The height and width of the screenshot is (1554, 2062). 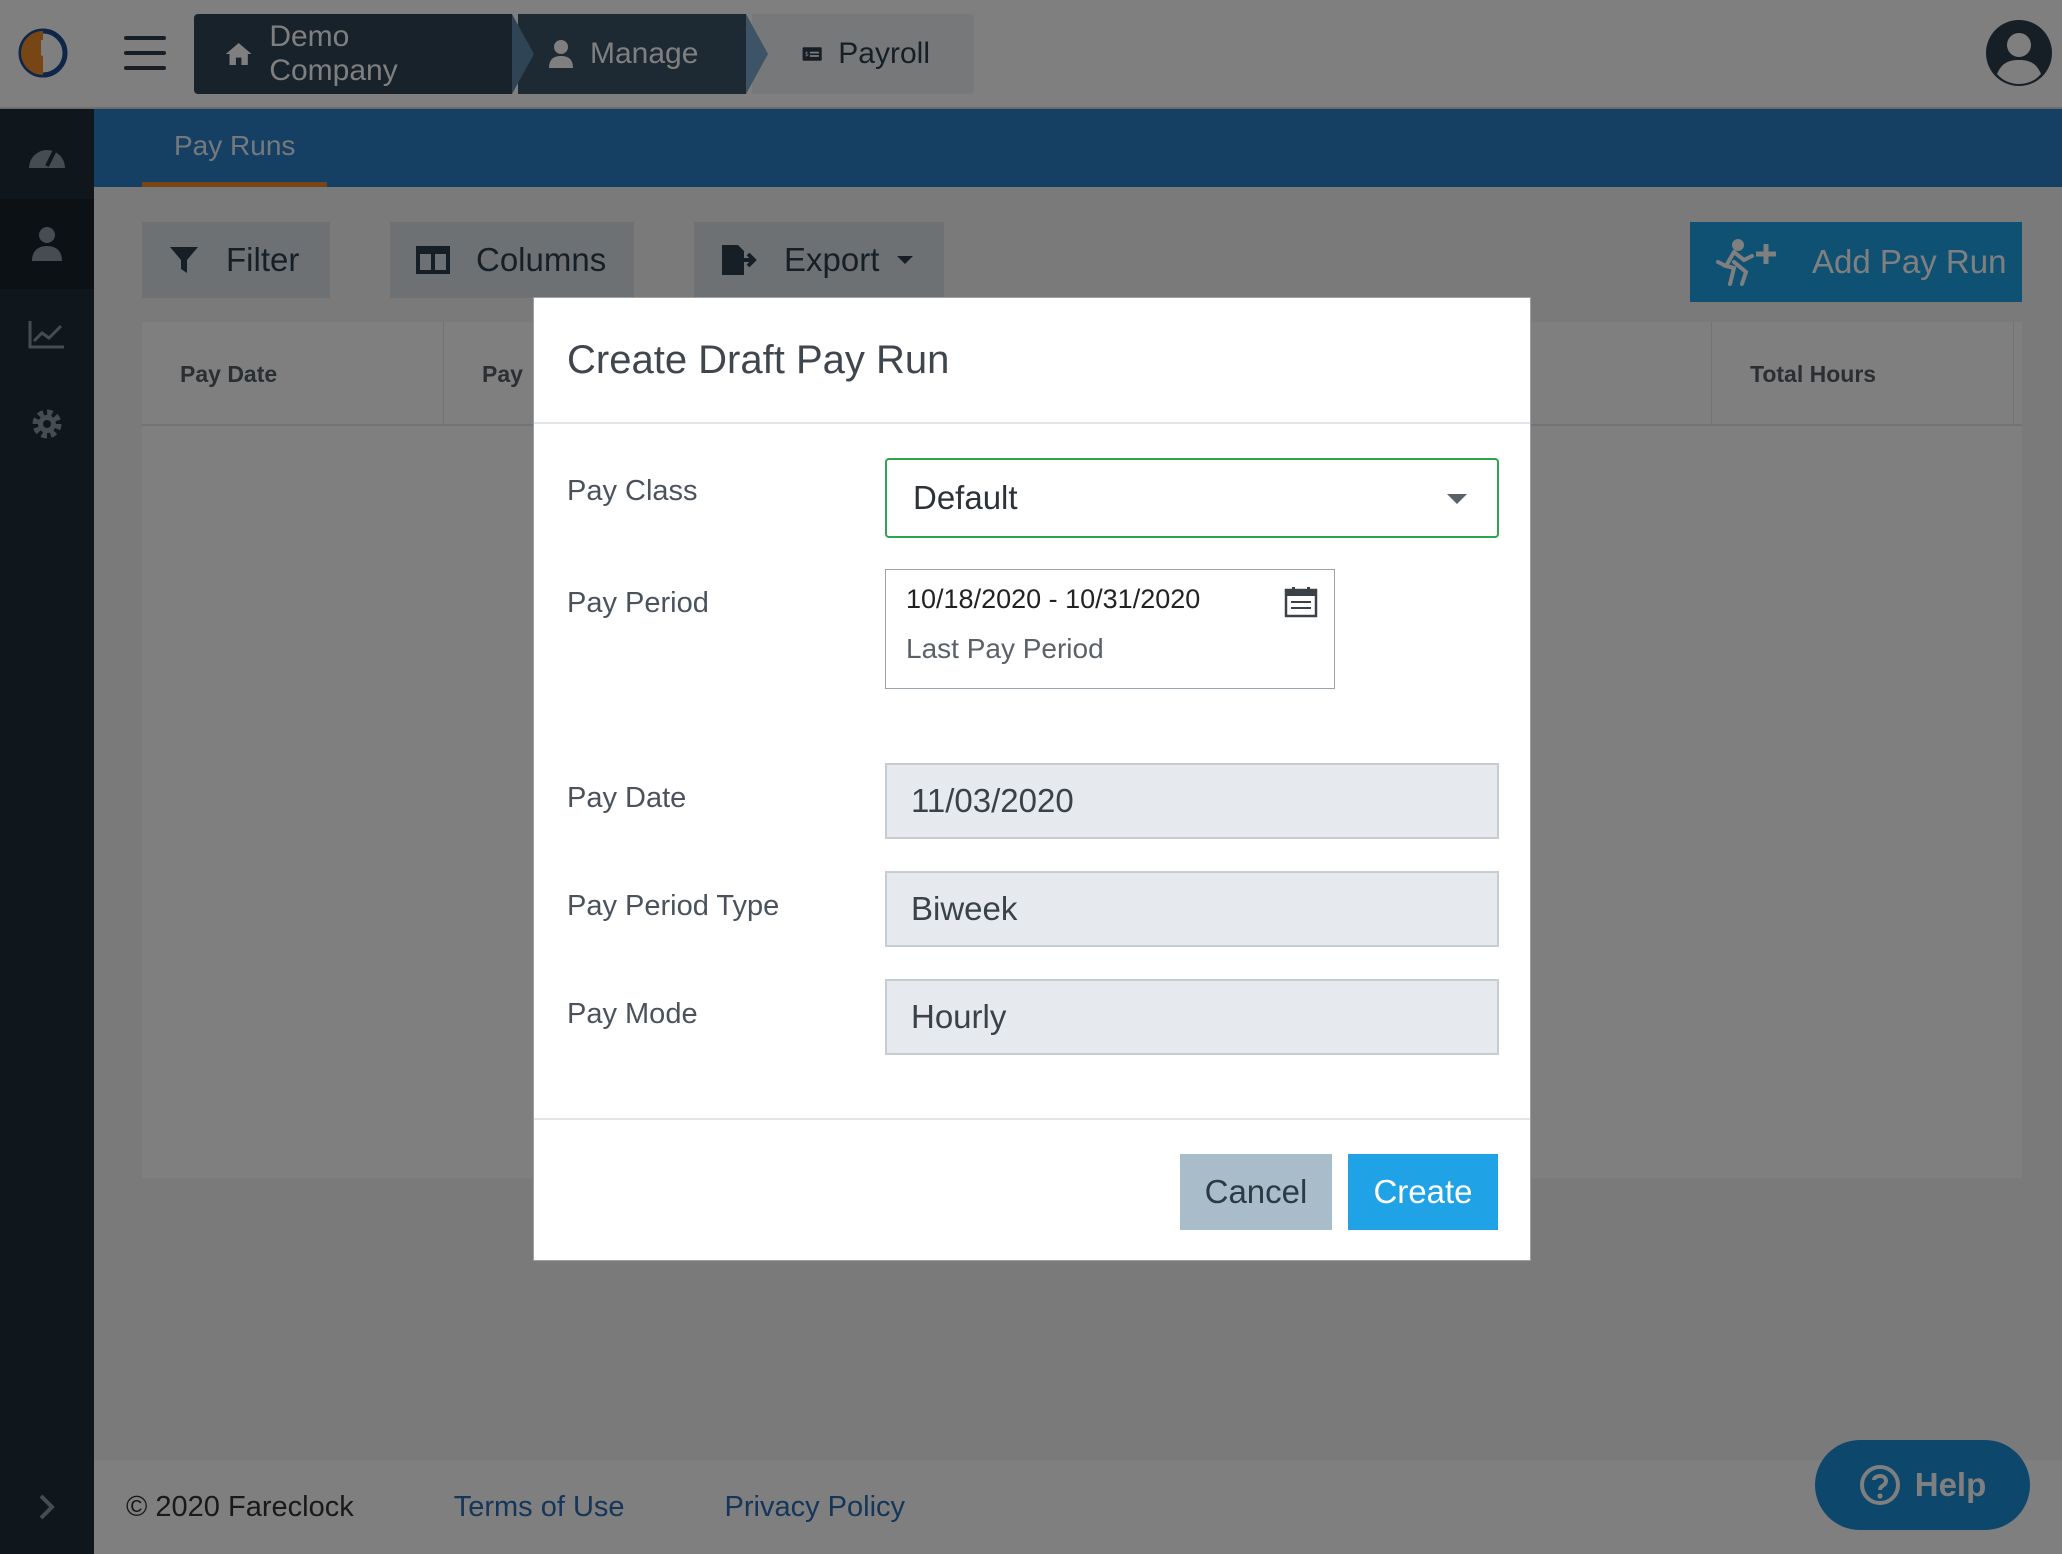 I want to click on create-button: Create, so click(x=1423, y=1192).